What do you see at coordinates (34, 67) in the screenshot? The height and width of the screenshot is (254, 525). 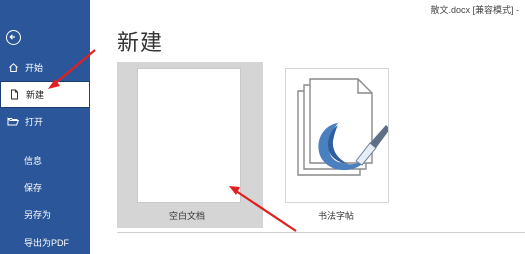 I see `sidebar-item-label: 开始` at bounding box center [34, 67].